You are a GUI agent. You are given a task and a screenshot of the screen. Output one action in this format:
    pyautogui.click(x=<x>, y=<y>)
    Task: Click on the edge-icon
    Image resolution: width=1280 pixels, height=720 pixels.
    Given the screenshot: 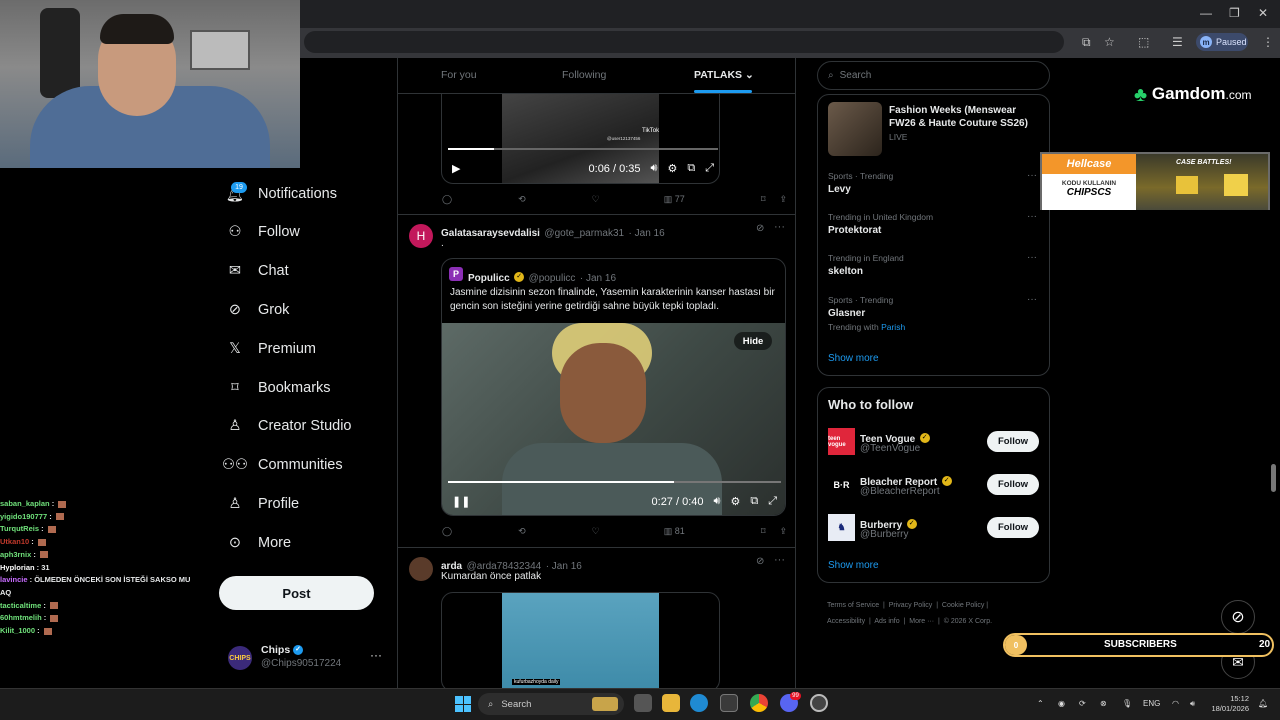 What is the action you would take?
    pyautogui.click(x=699, y=703)
    